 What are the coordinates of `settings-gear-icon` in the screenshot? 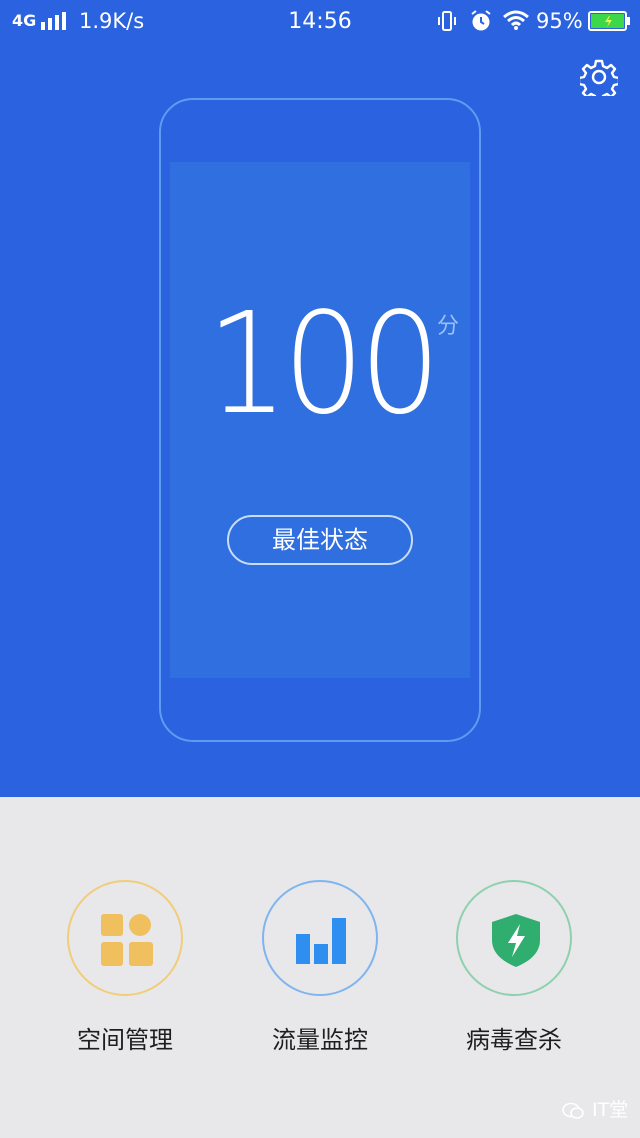 It's located at (599, 77).